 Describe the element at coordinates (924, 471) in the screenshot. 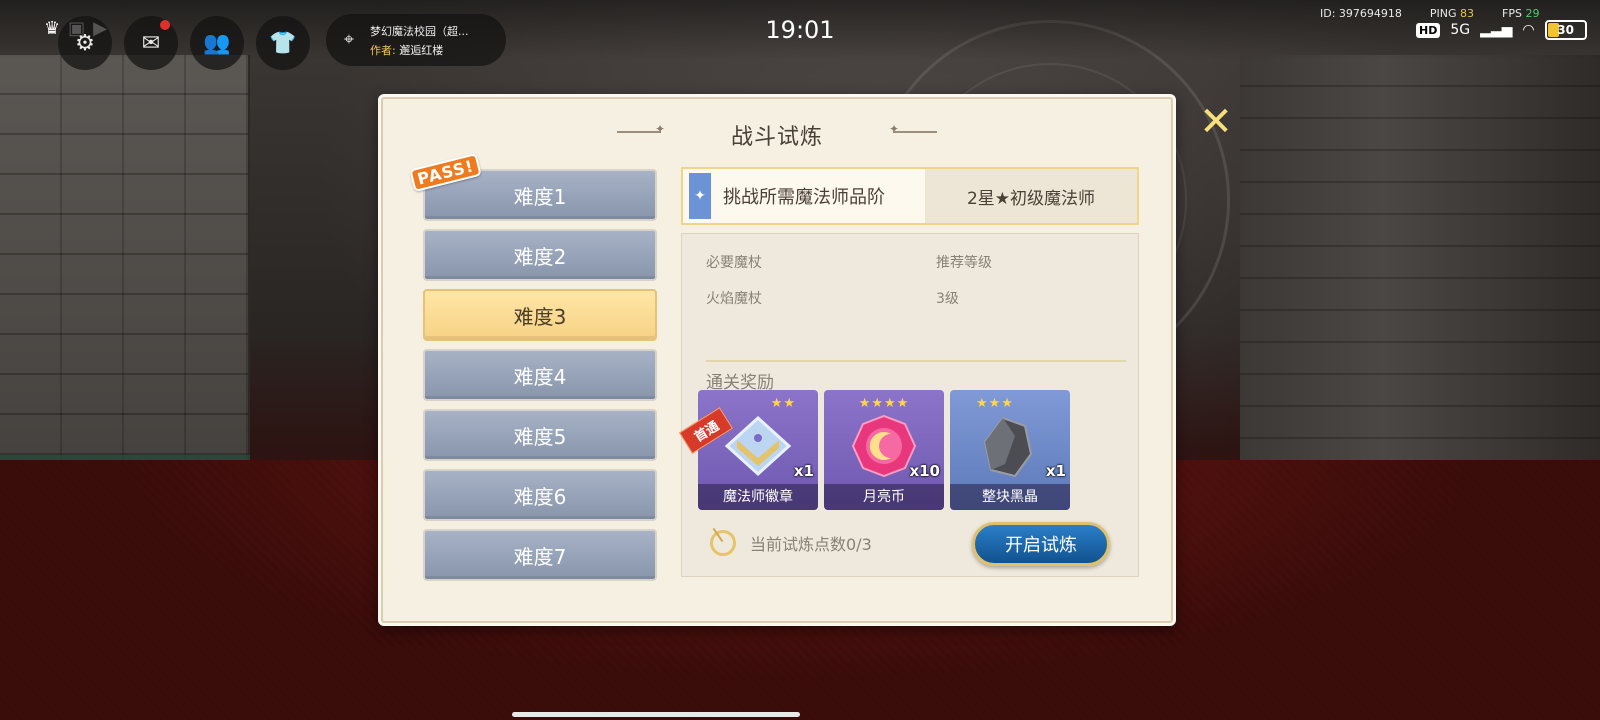

I see `reward-count: x10` at that location.